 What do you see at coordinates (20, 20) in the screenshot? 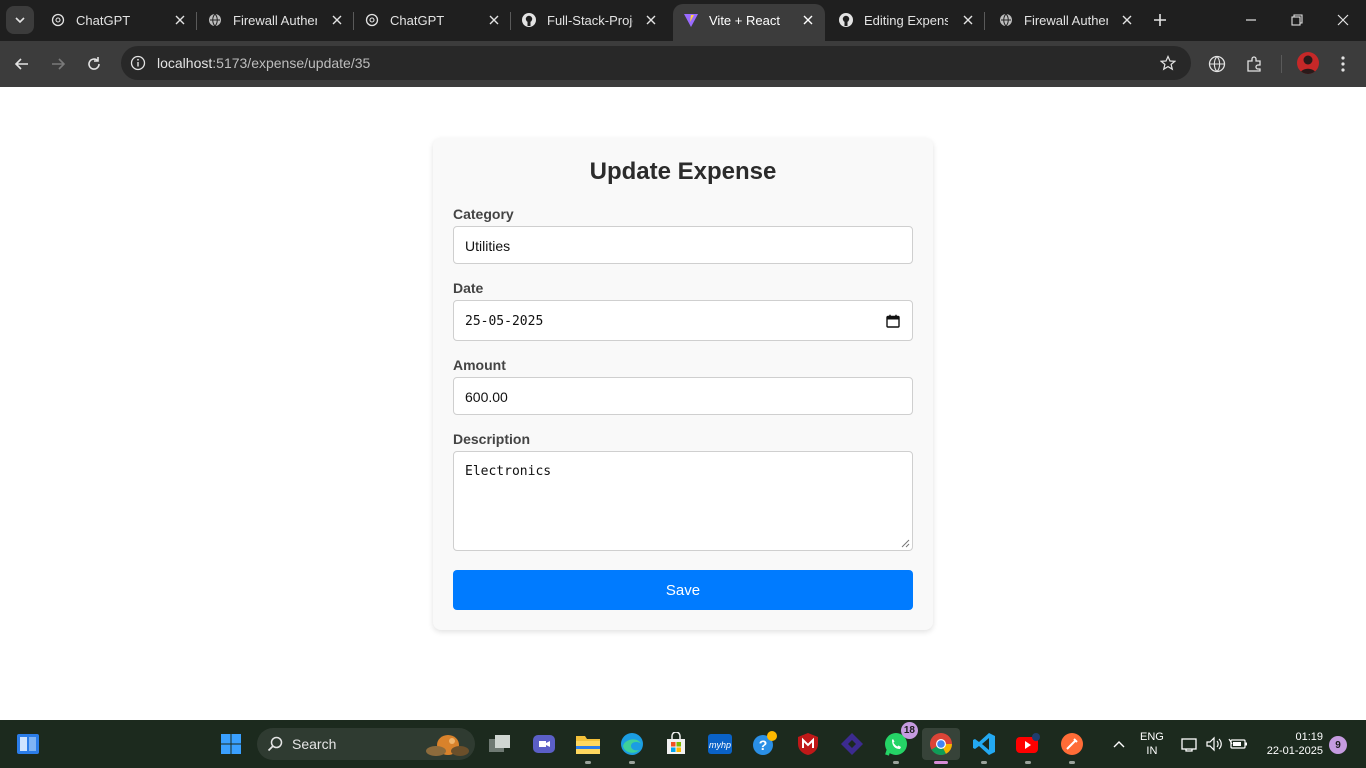
I see `tab-search-button` at bounding box center [20, 20].